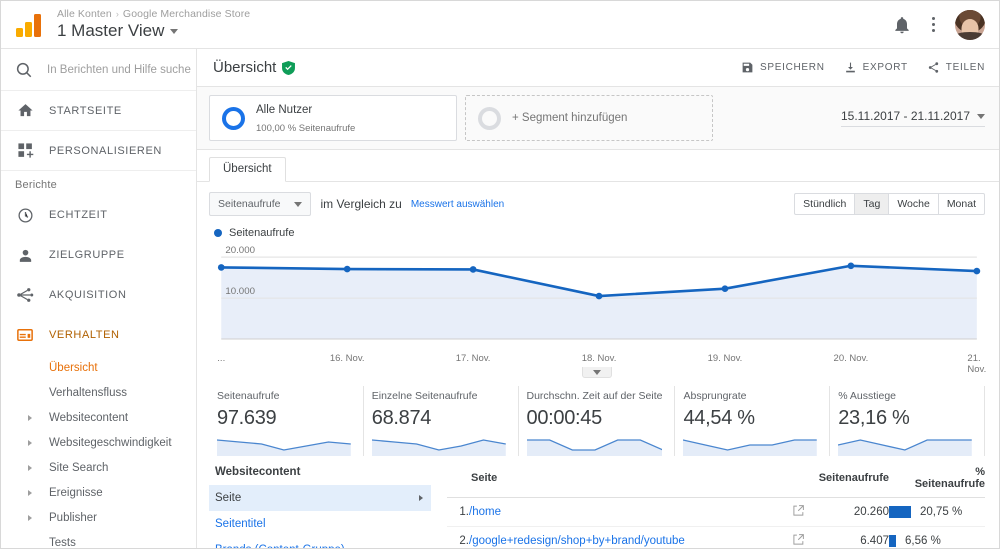 Image resolution: width=1000 pixels, height=549 pixels. What do you see at coordinates (905, 116) in the screenshot?
I see `date-range-label: 15.11.2017 - 21.11.2017` at bounding box center [905, 116].